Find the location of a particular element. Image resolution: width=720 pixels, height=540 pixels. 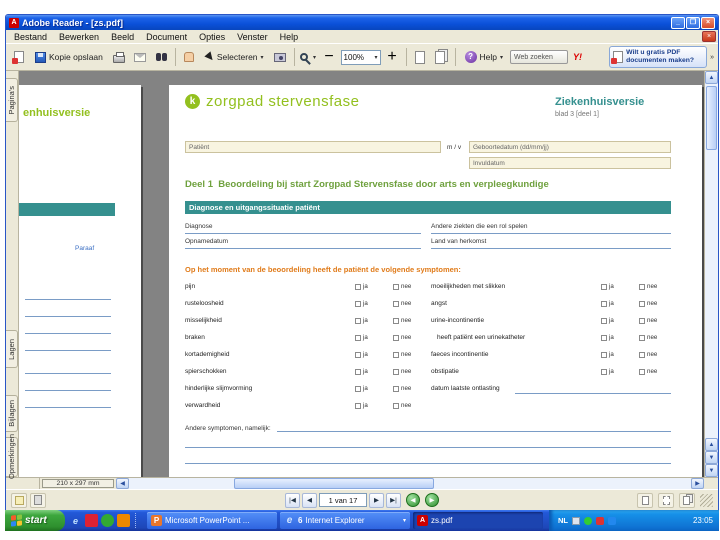

clock: 23:05 is located at coordinates (703, 520).